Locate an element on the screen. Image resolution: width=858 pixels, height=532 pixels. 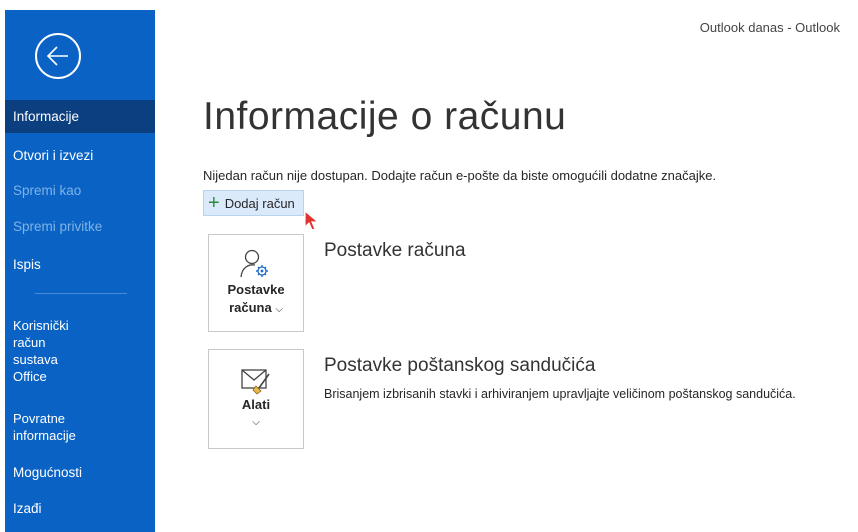
tools-tile: Alati ⌵ is located at coordinates (256, 399).